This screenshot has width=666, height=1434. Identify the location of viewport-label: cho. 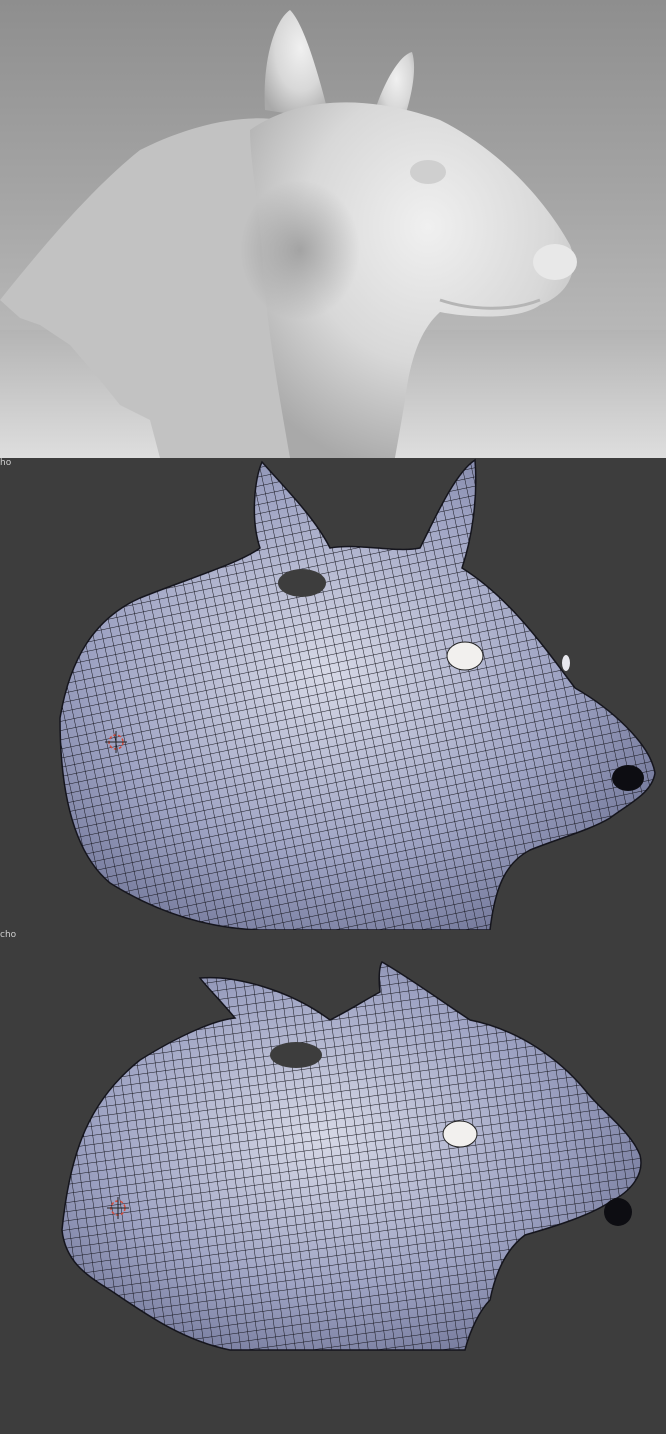
(8, 935).